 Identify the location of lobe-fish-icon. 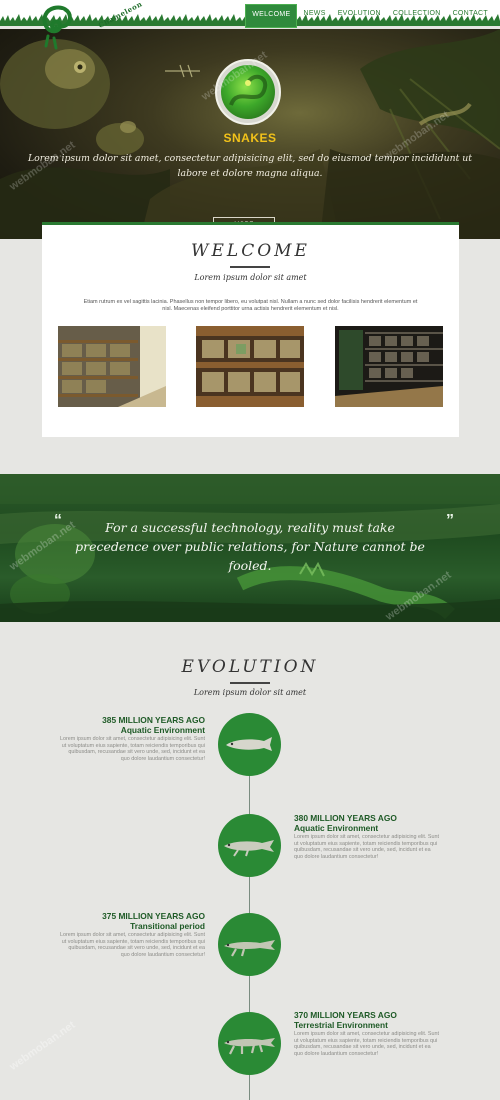
(249, 848).